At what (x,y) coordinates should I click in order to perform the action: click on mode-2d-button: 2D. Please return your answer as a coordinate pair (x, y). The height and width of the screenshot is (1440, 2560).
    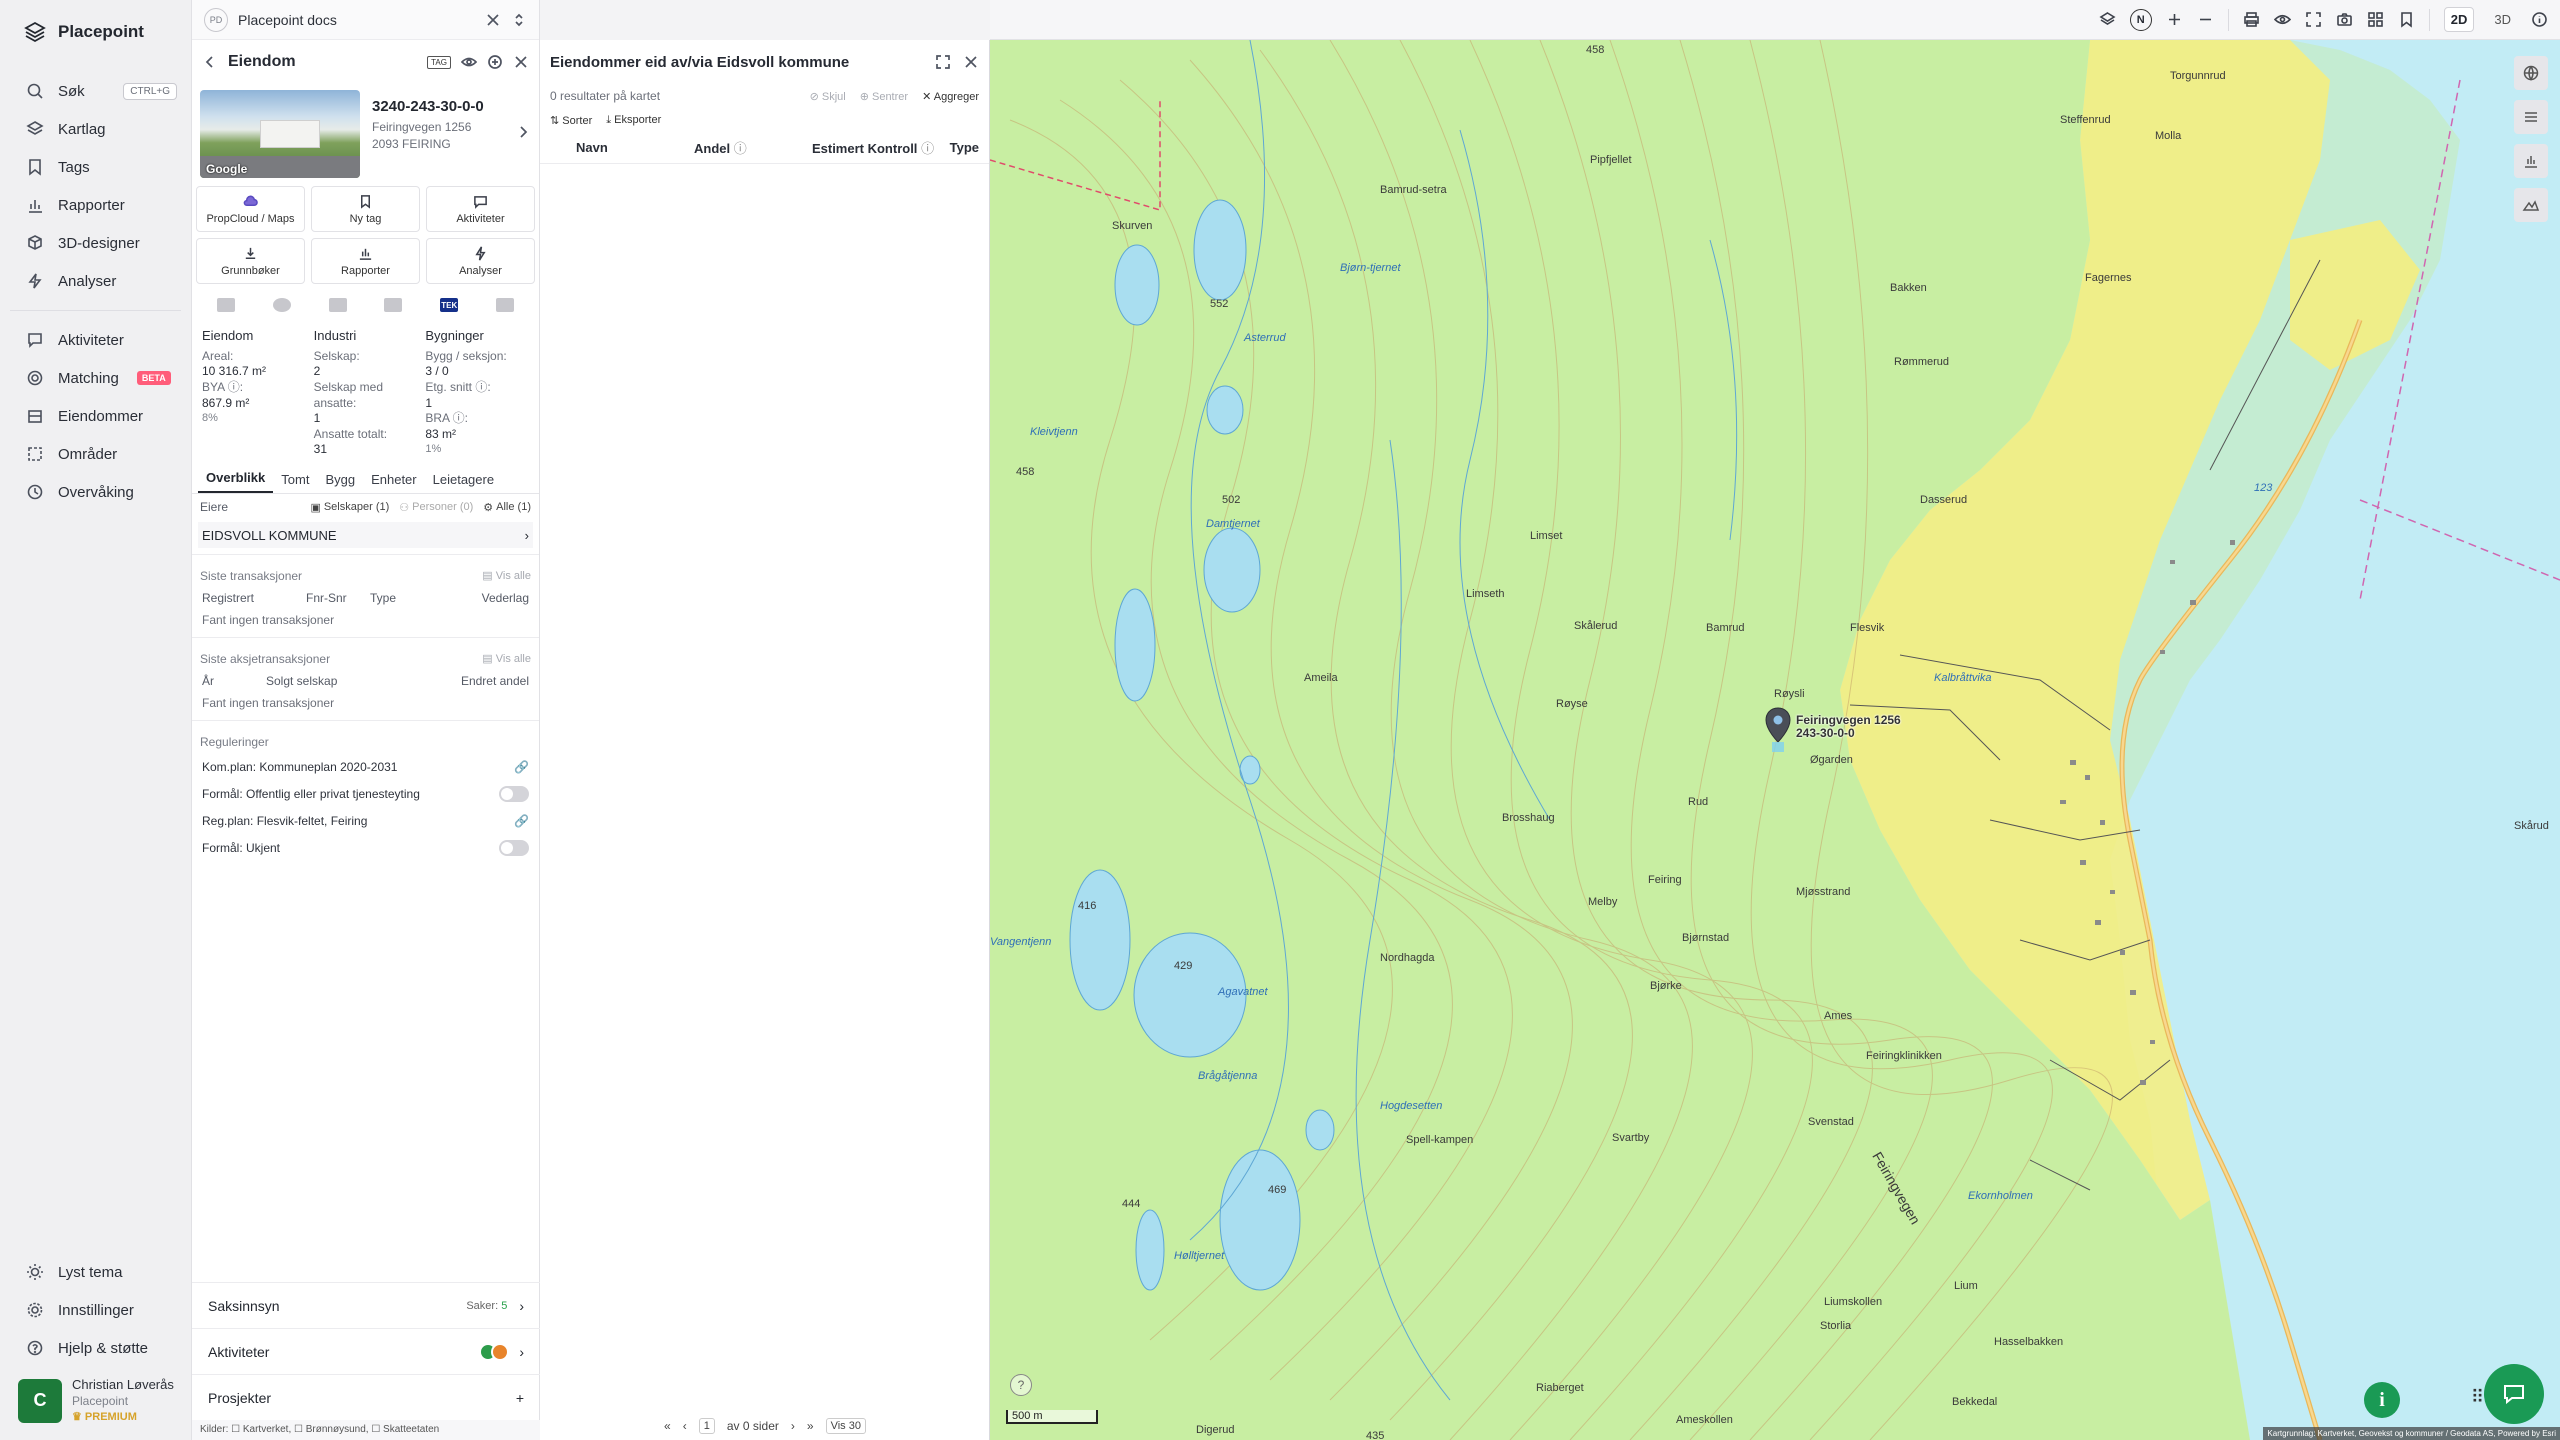
    Looking at the image, I should click on (2459, 19).